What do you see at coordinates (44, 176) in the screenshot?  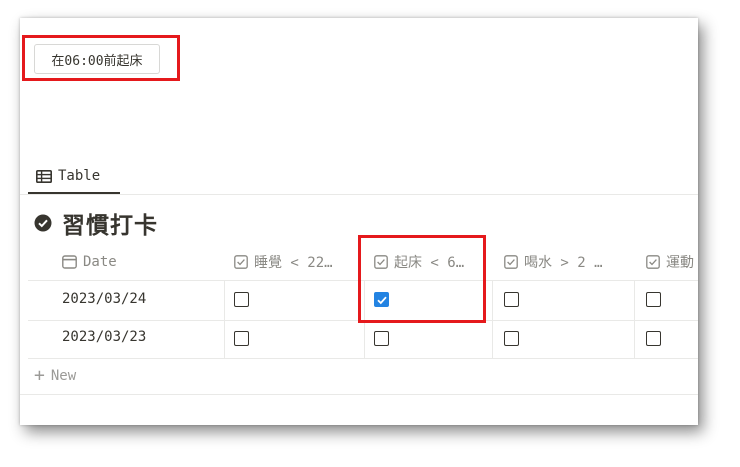 I see `table-icon` at bounding box center [44, 176].